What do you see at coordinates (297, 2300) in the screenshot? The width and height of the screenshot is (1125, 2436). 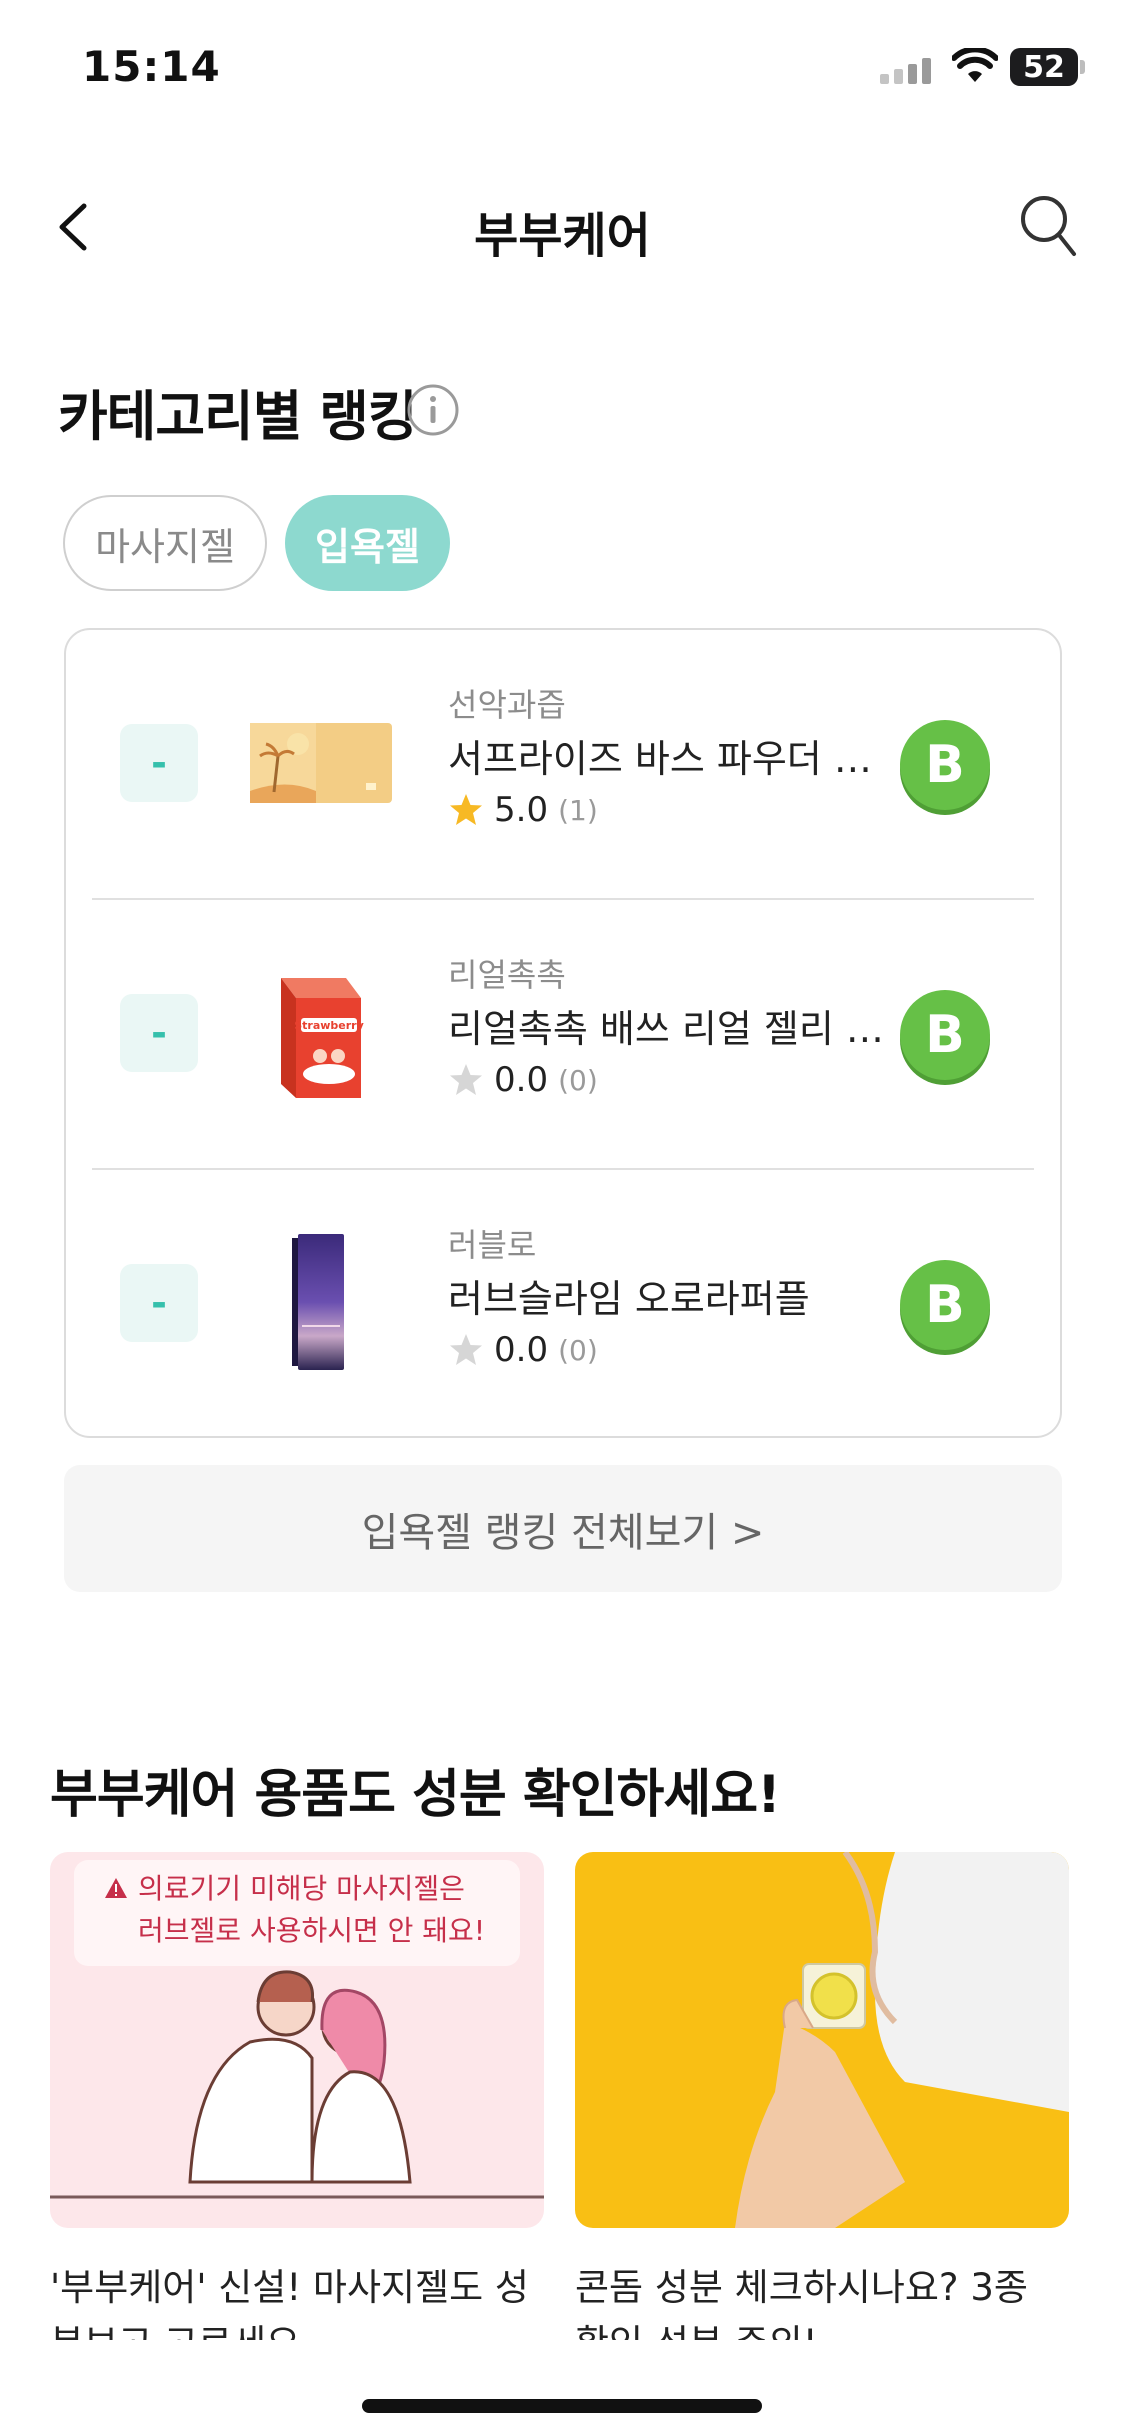 I see `article-1-caption: '부부케어' 신설! 마사지젤도 성분보고 고르세요` at bounding box center [297, 2300].